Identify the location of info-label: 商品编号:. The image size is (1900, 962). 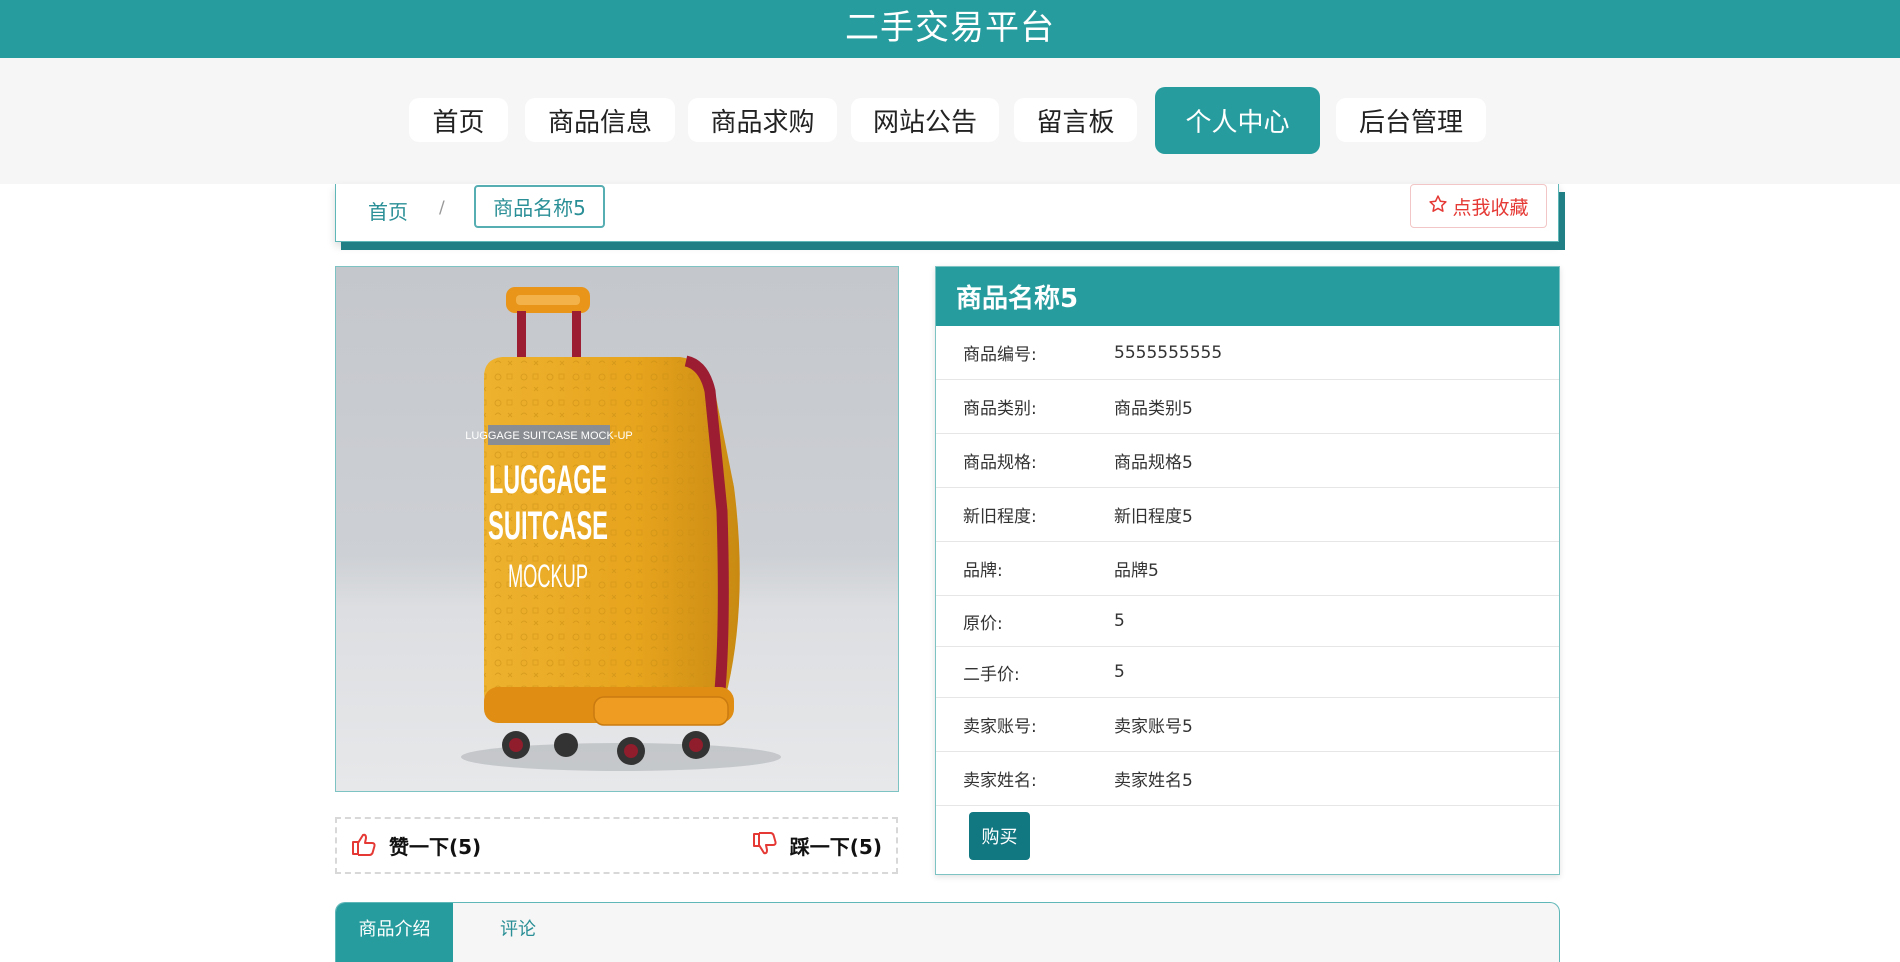
(1000, 355).